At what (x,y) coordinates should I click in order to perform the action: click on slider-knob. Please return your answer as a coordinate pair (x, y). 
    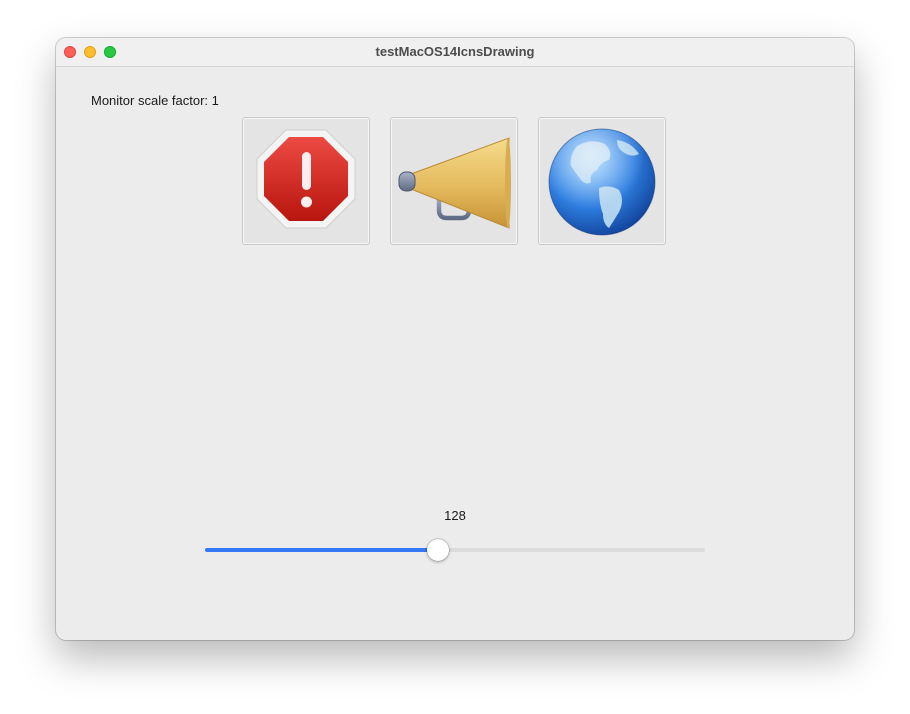
    Looking at the image, I should click on (438, 550).